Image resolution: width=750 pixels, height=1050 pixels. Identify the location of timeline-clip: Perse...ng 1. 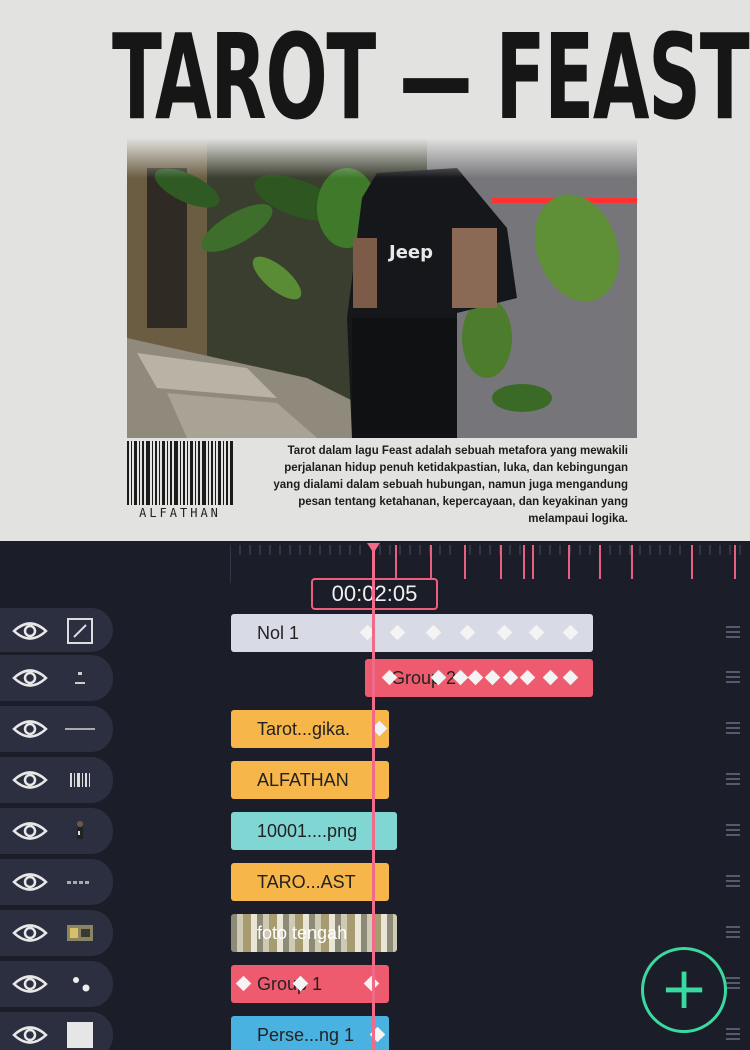
(310, 1033).